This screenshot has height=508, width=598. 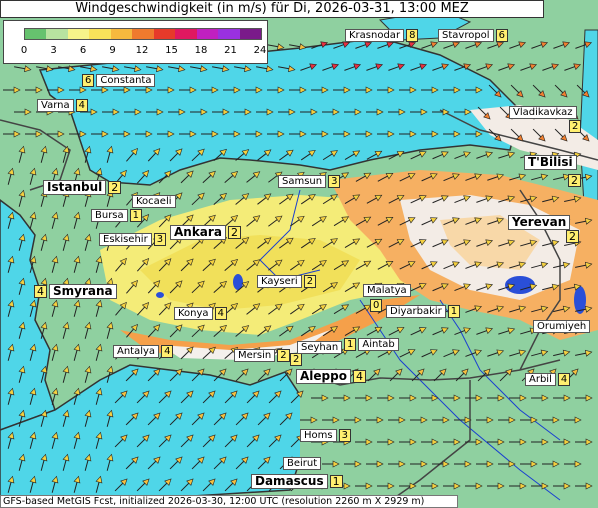 I want to click on city-label-tbilisi: 2, so click(x=574, y=180).